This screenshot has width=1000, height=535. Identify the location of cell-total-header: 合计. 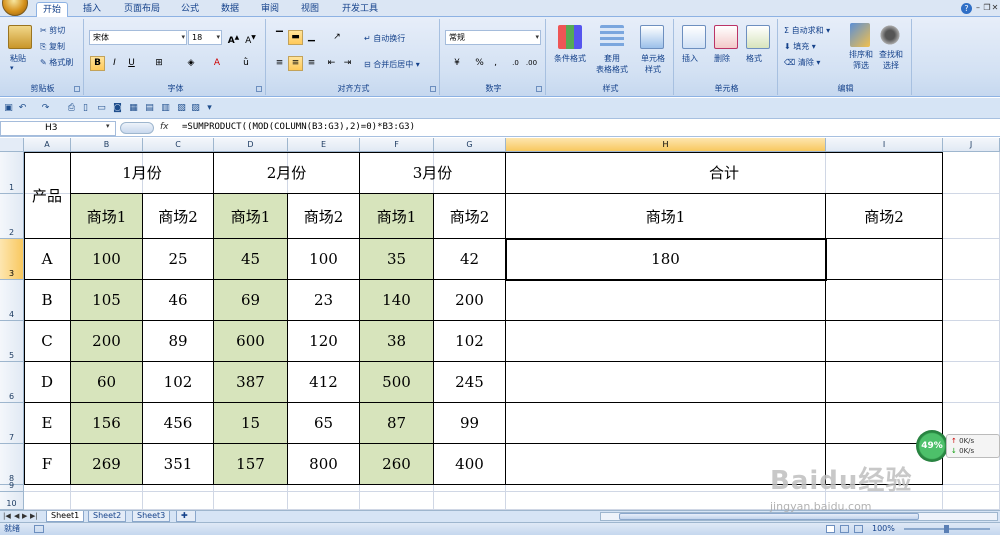
(724, 173).